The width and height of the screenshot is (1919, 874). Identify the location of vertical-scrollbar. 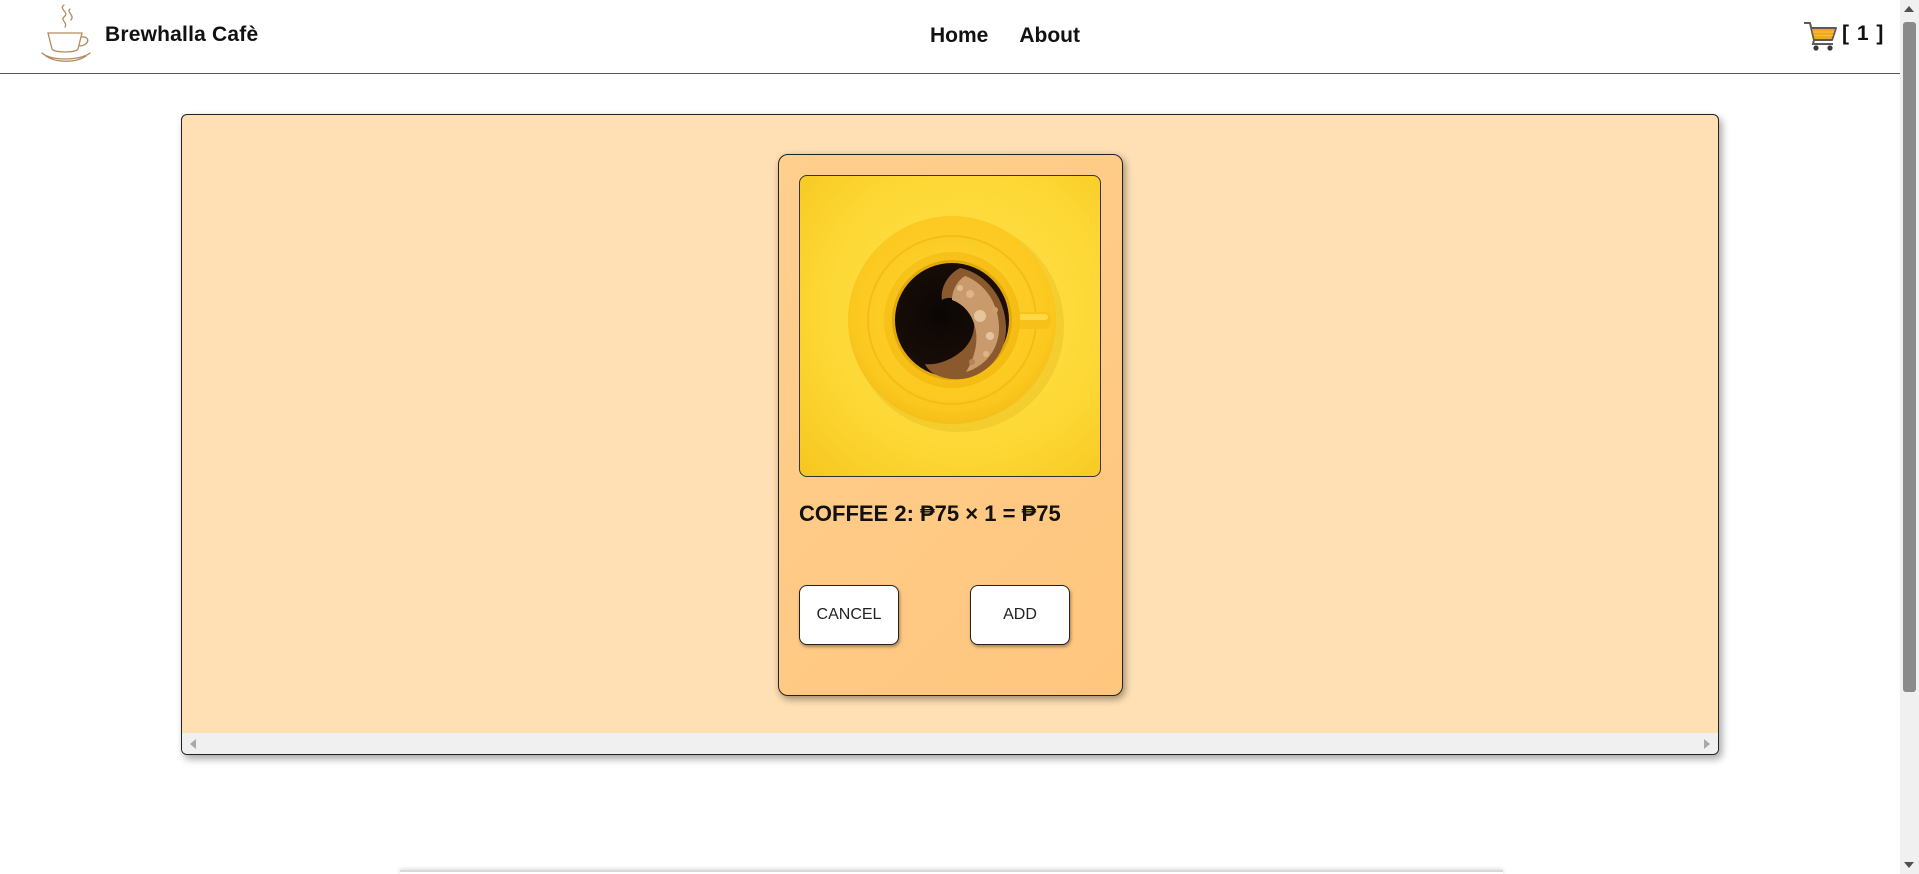
(1909, 437).